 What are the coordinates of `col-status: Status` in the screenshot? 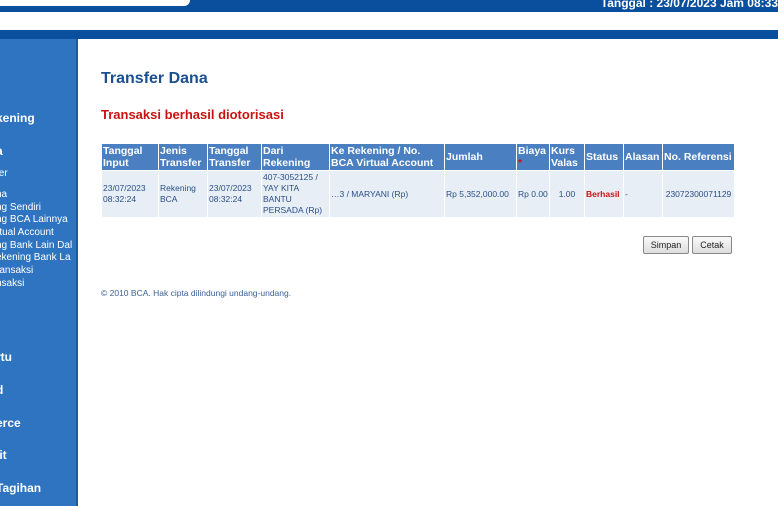 It's located at (604, 157).